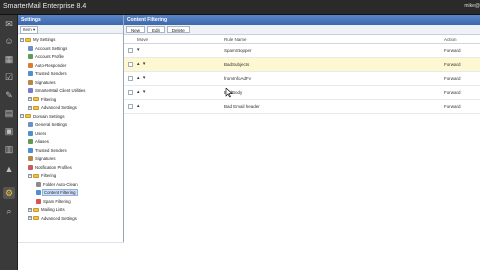 The width and height of the screenshot is (480, 270). Describe the element at coordinates (29, 30) in the screenshot. I see `item-menu-button: Item ▾` at that location.